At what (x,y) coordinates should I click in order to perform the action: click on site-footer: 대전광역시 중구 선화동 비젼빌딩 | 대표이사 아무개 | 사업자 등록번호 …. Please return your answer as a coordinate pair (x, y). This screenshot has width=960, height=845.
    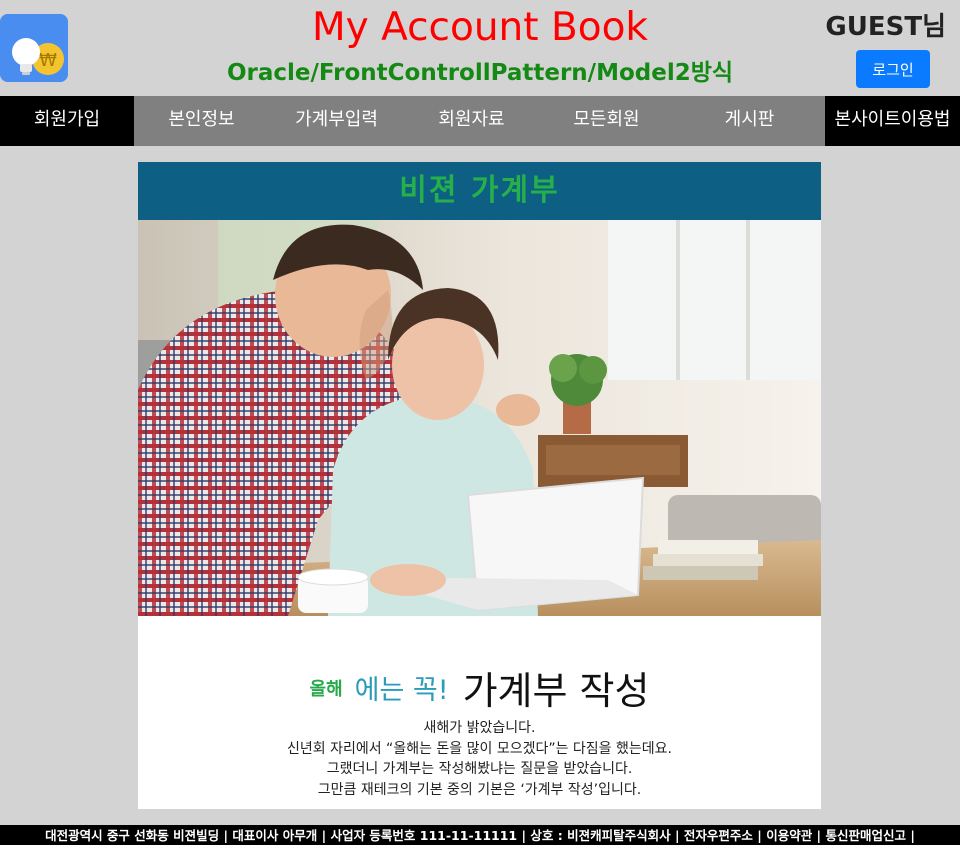
    Looking at the image, I should click on (480, 835).